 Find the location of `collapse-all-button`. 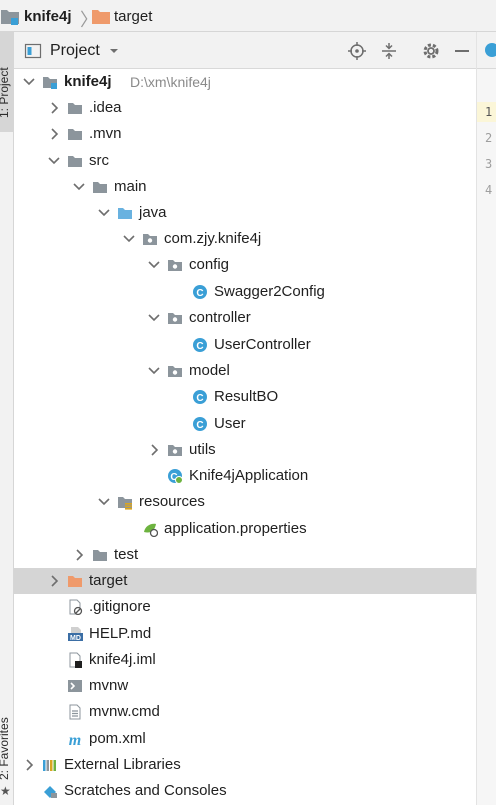

collapse-all-button is located at coordinates (389, 50).